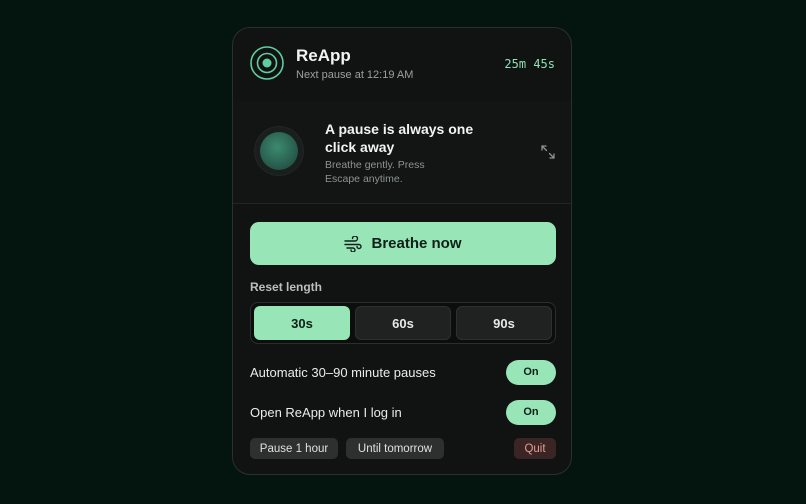 This screenshot has width=806, height=504. Describe the element at coordinates (375, 172) in the screenshot. I see `preview-subtitle: Breathe gently. Press Escape anytime.` at that location.